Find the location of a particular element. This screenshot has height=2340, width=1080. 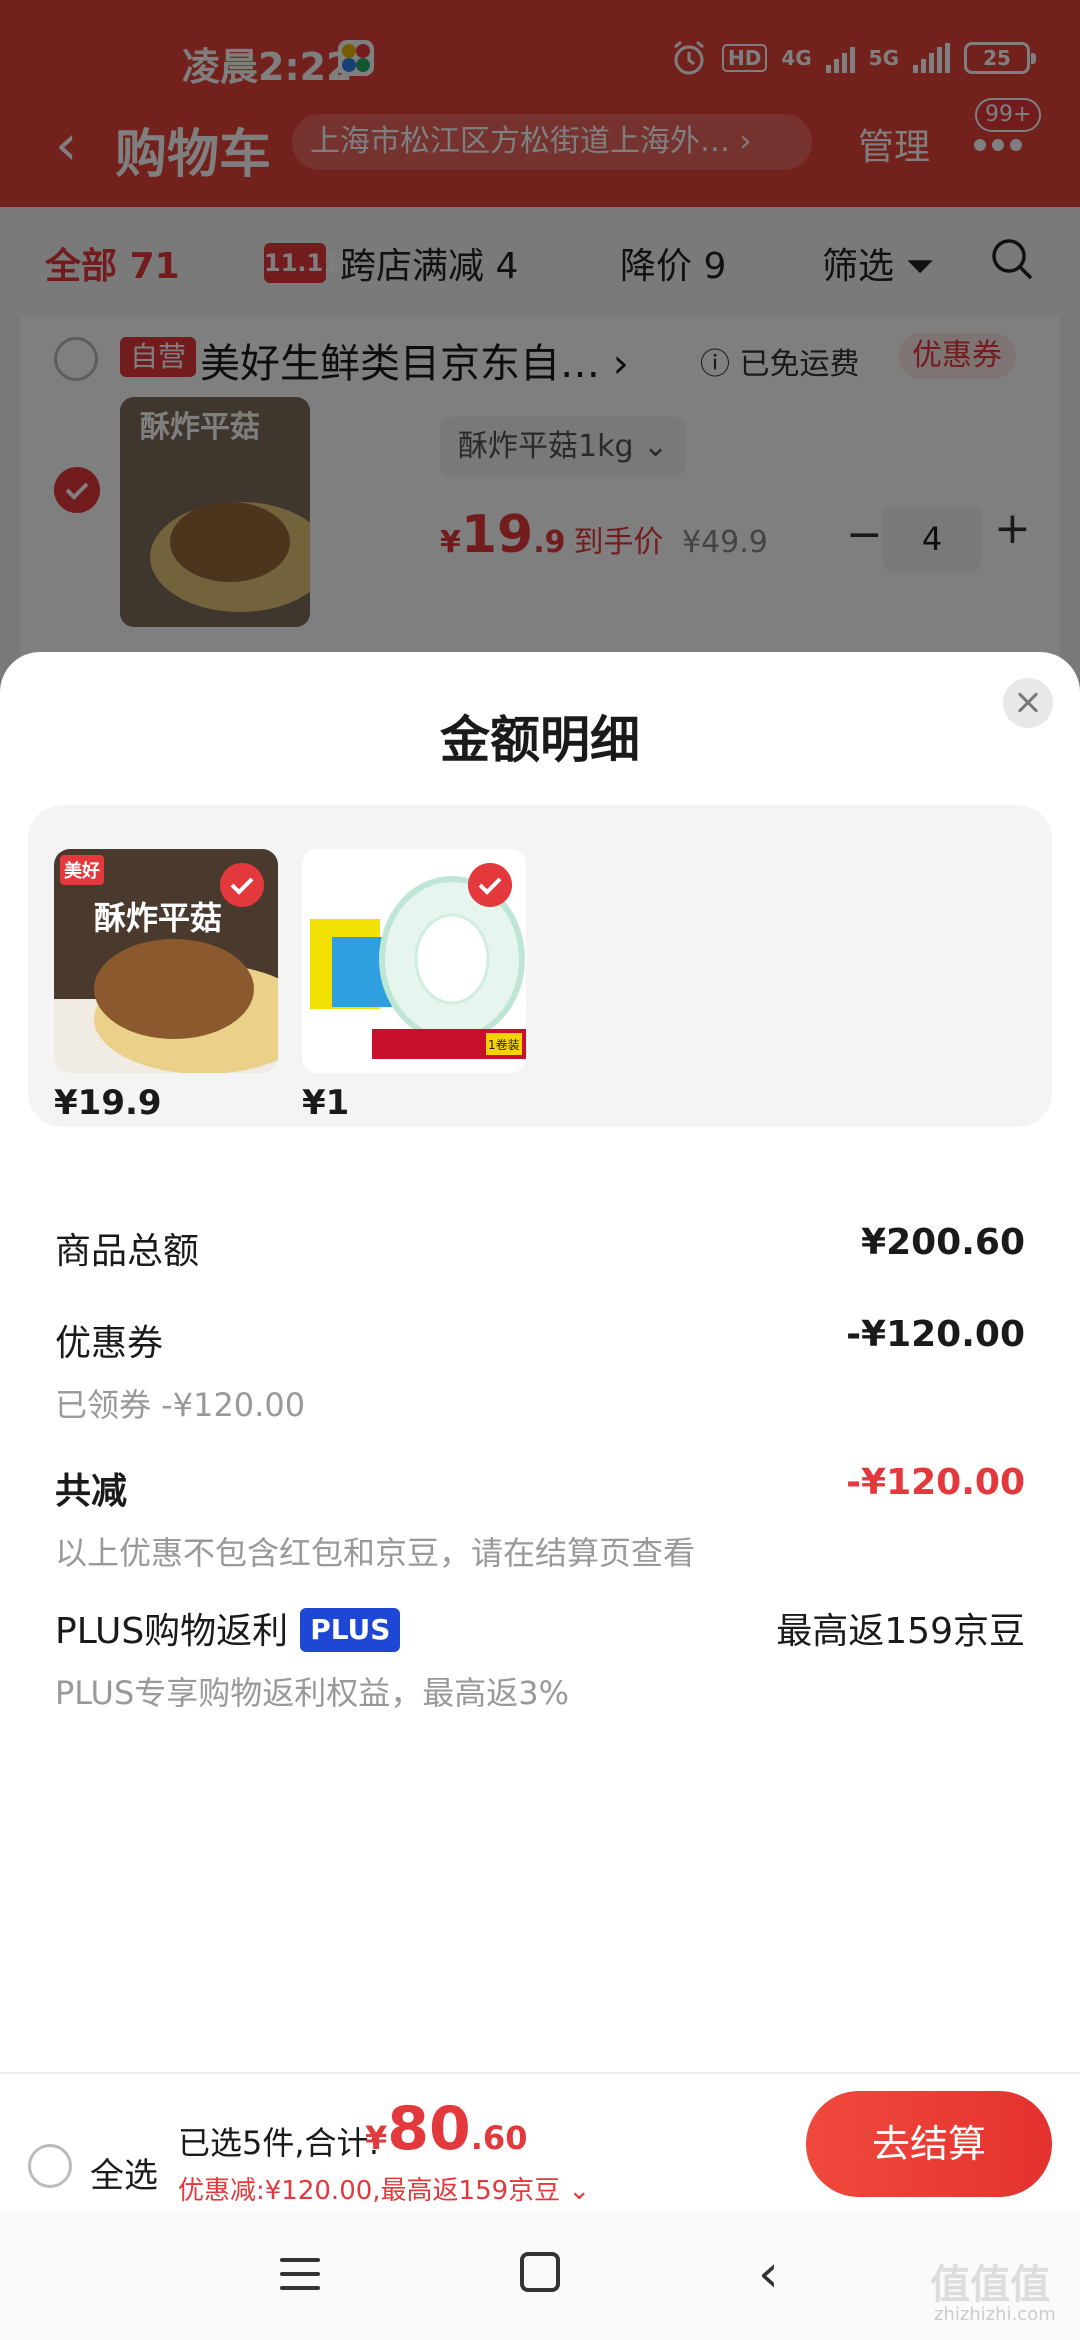

goods-total-row: 商品总额 ¥200.60 is located at coordinates (540, 1248).